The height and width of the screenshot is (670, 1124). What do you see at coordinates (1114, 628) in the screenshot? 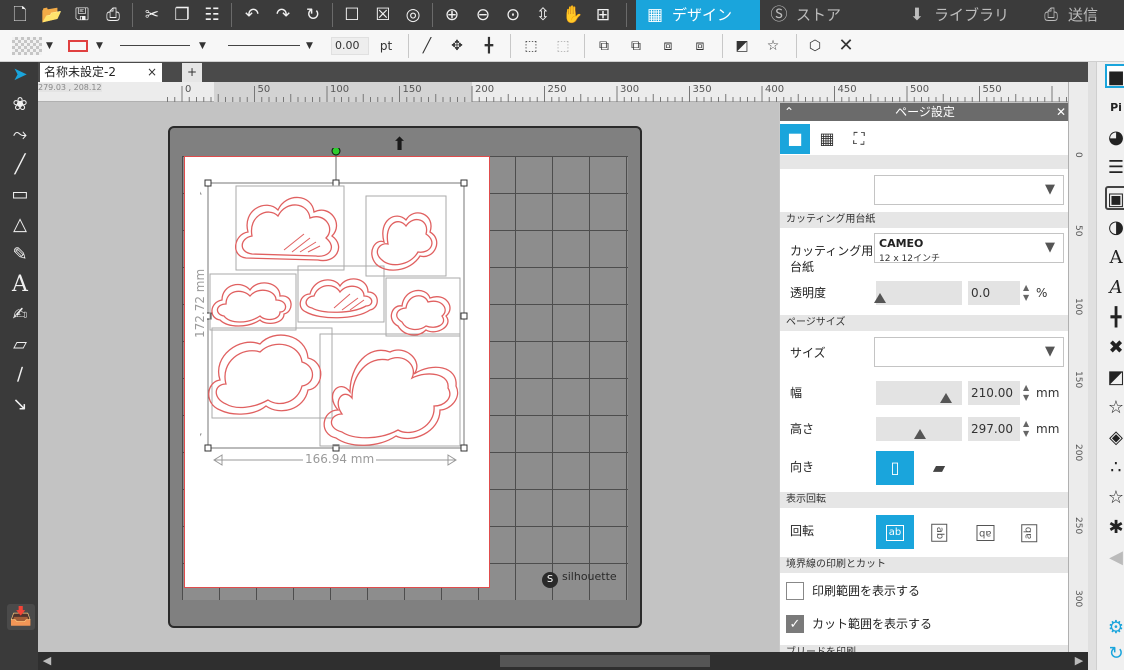
I see `settings-icon: ⚙` at bounding box center [1114, 628].